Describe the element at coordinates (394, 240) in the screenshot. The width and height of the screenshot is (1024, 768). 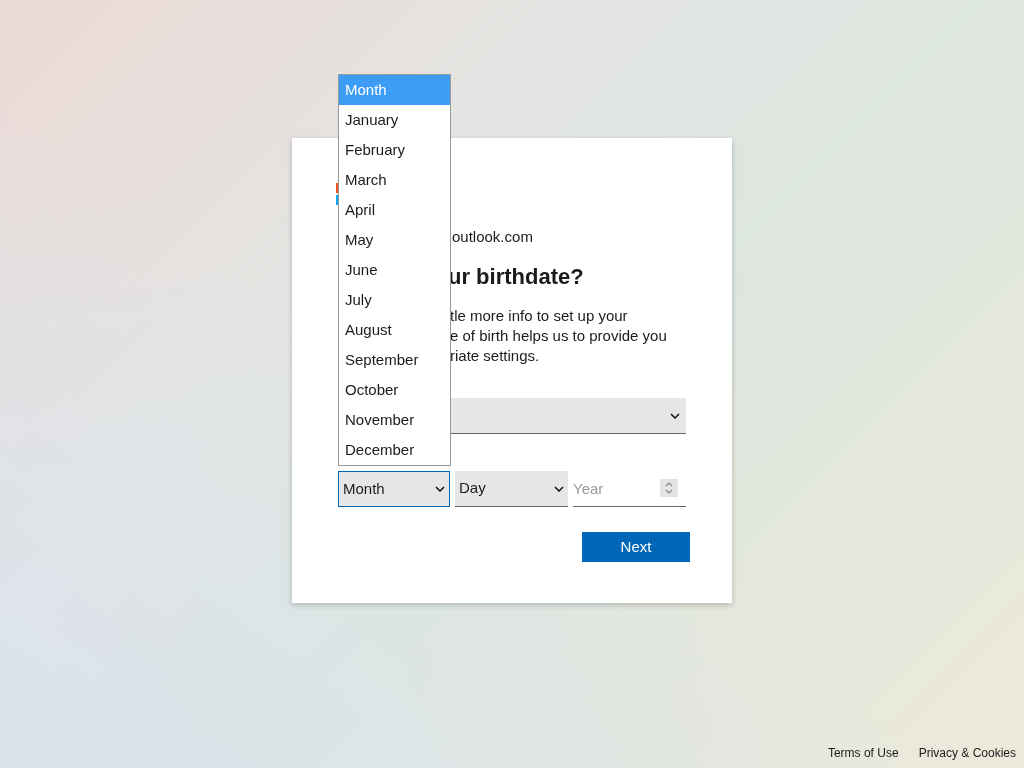
I see `month-option: May` at that location.